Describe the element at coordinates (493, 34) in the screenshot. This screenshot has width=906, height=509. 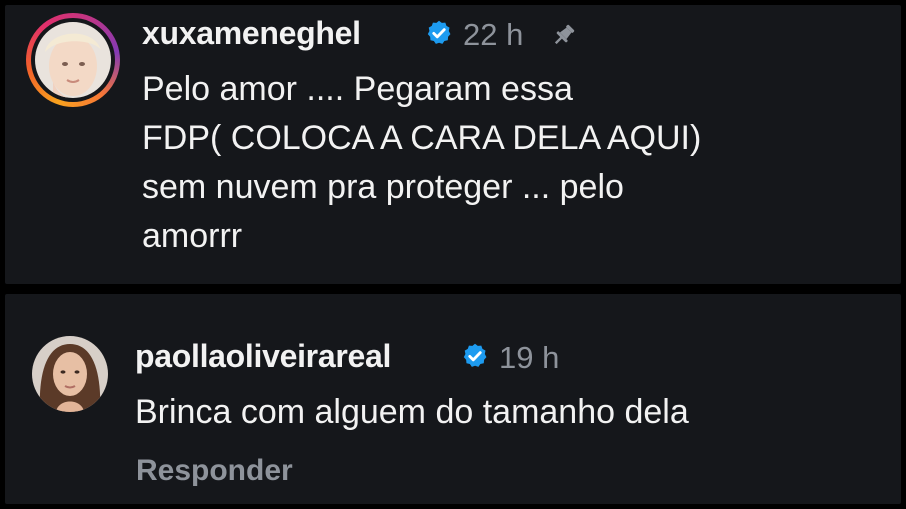
I see `timestamp: 22 h` at that location.